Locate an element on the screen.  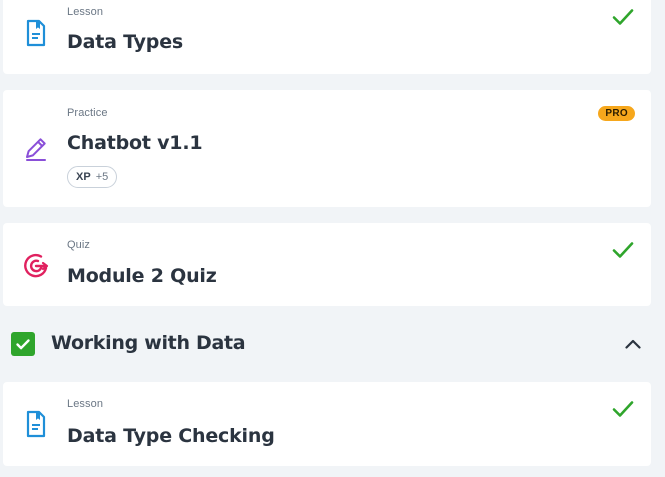
item-type-label: Quiz is located at coordinates (79, 245).